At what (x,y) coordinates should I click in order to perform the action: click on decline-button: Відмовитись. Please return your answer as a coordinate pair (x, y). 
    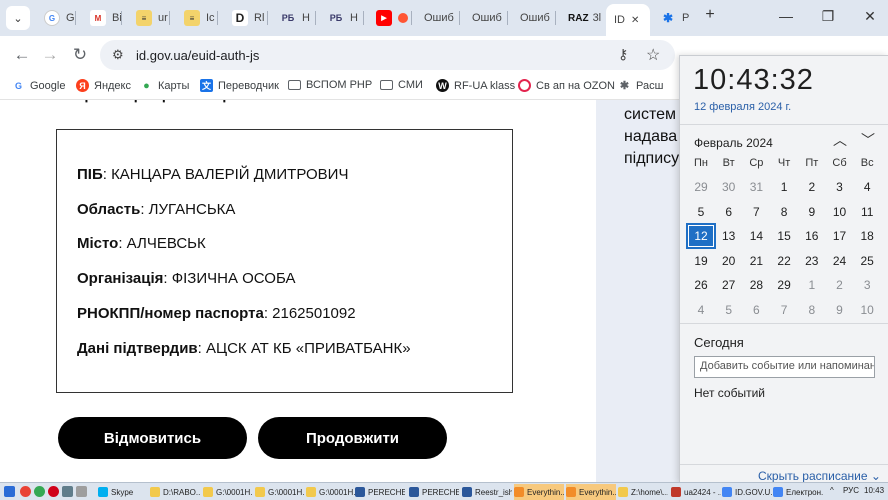
    Looking at the image, I should click on (152, 438).